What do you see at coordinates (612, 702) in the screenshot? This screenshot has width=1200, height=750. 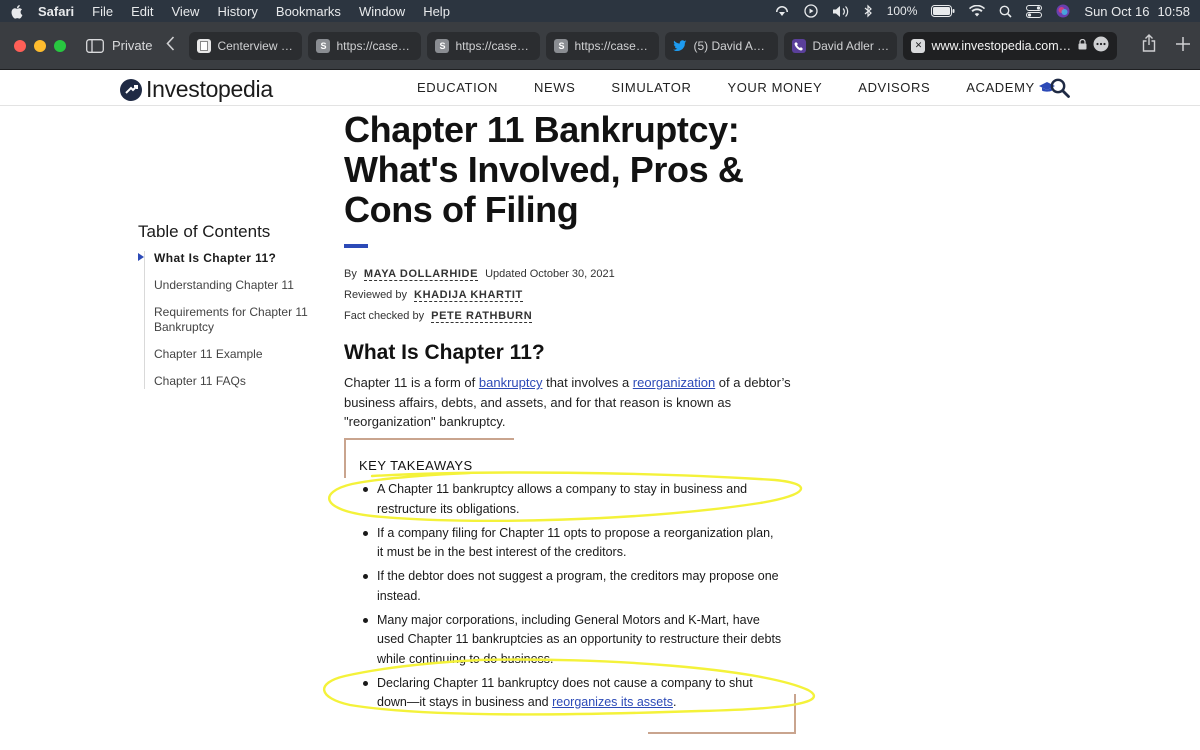 I see `reorganizes-assets-link: reorganizes its assets` at bounding box center [612, 702].